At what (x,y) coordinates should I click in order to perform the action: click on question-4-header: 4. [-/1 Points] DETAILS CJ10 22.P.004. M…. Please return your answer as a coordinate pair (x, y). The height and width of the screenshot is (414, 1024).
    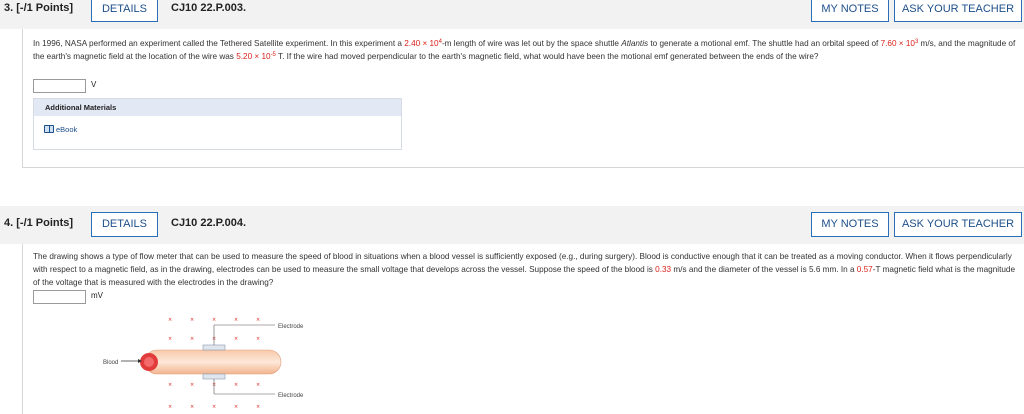
    Looking at the image, I should click on (512, 225).